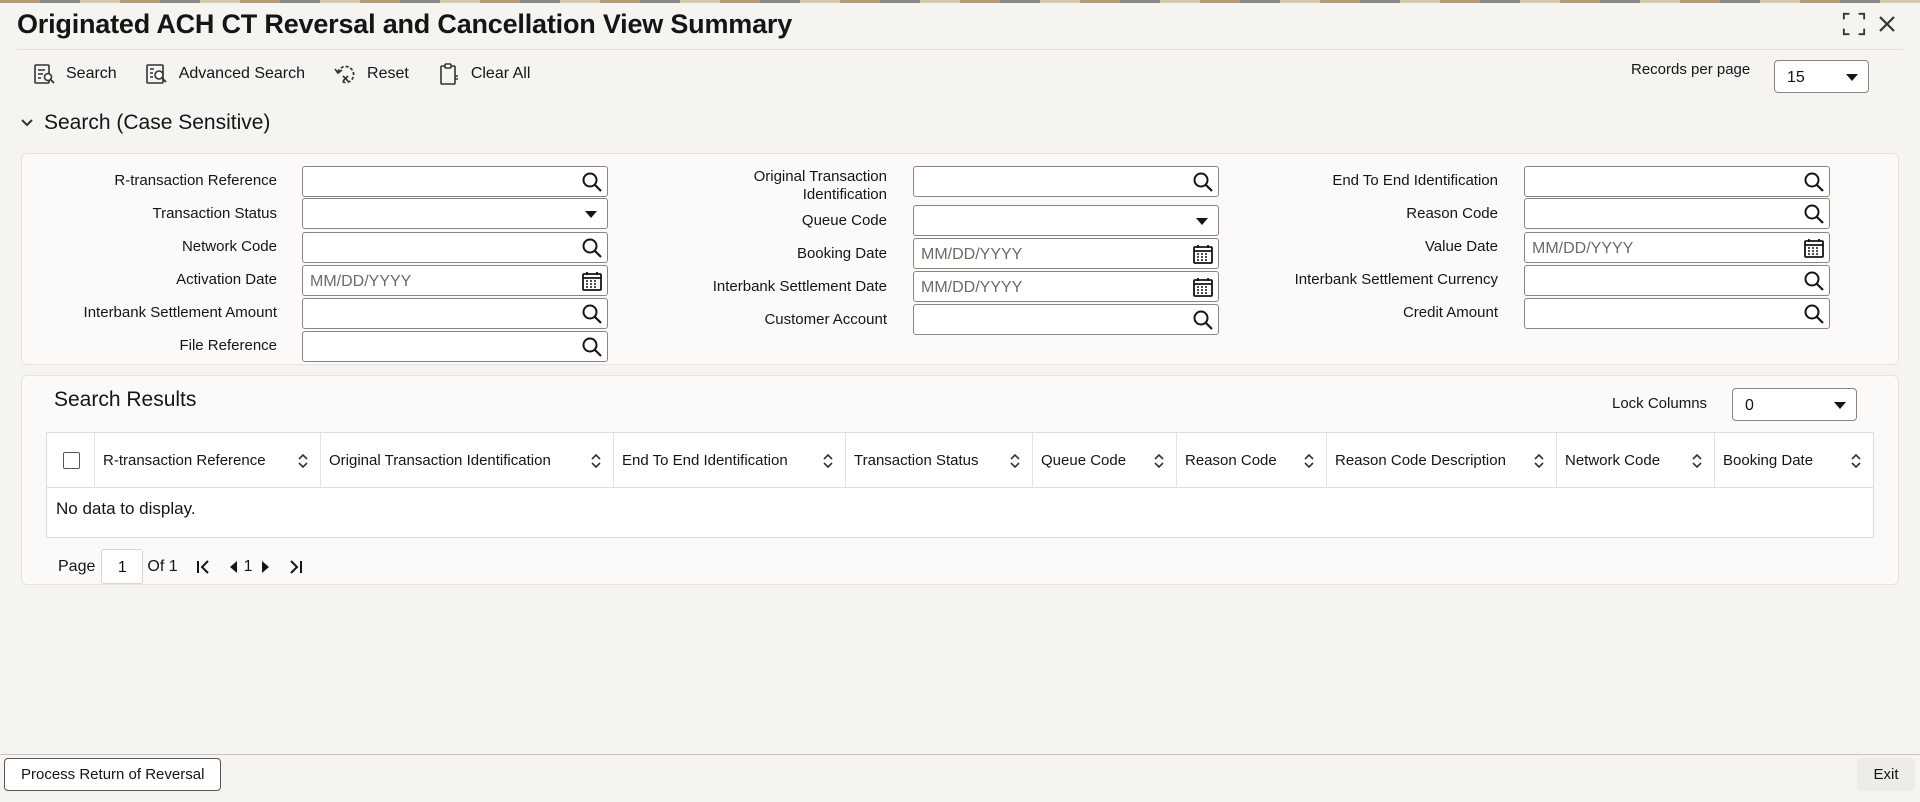  What do you see at coordinates (1105, 460) in the screenshot?
I see `column-header: Queue Code` at bounding box center [1105, 460].